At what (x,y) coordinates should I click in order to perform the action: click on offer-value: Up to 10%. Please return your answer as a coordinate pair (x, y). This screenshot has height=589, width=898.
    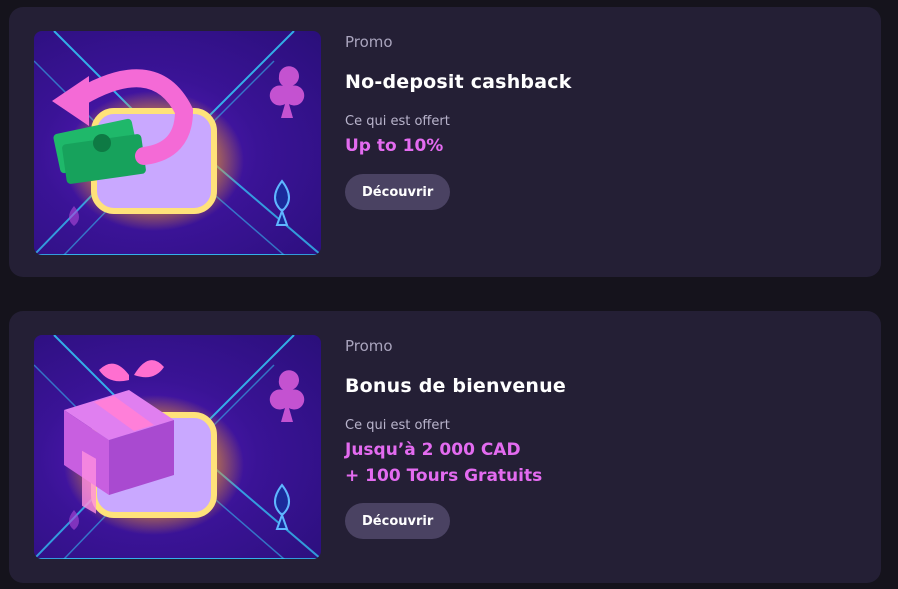
    Looking at the image, I should click on (394, 146).